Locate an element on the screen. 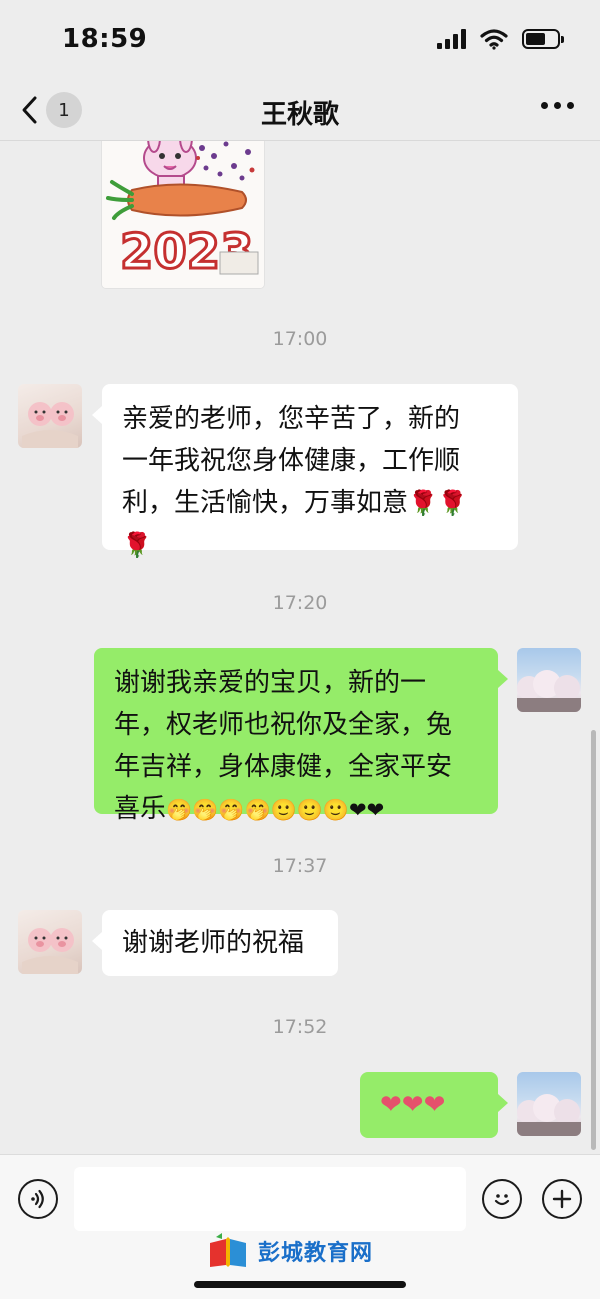 The image size is (600, 1299). book-logo-icon is located at coordinates (228, 1250).